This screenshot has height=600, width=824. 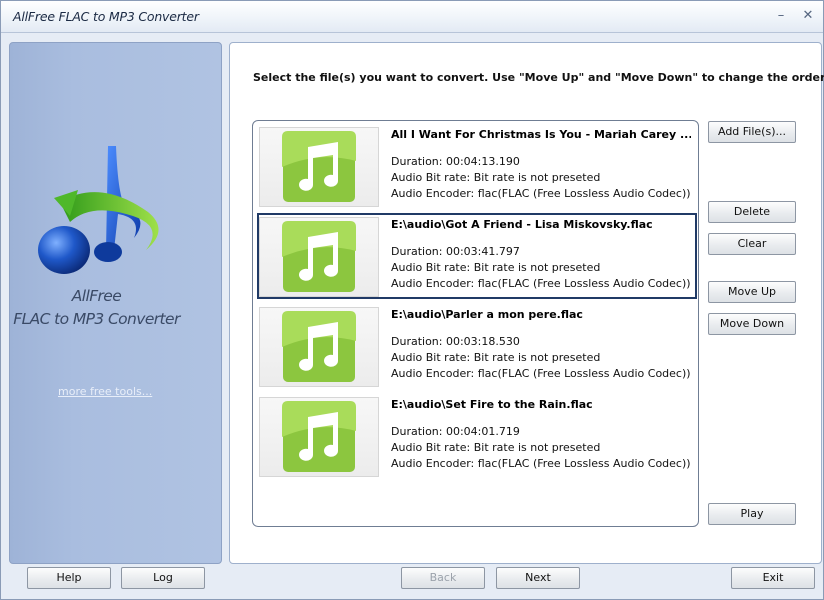 I want to click on move-up-button: Move Up, so click(x=752, y=292).